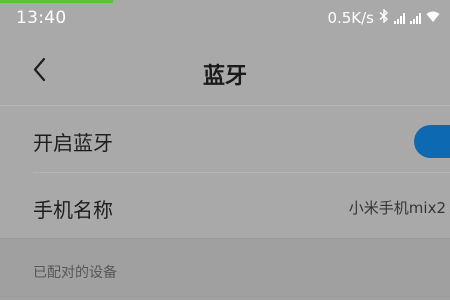 The width and height of the screenshot is (450, 300). I want to click on network-speed: 0.5K/s, so click(350, 18).